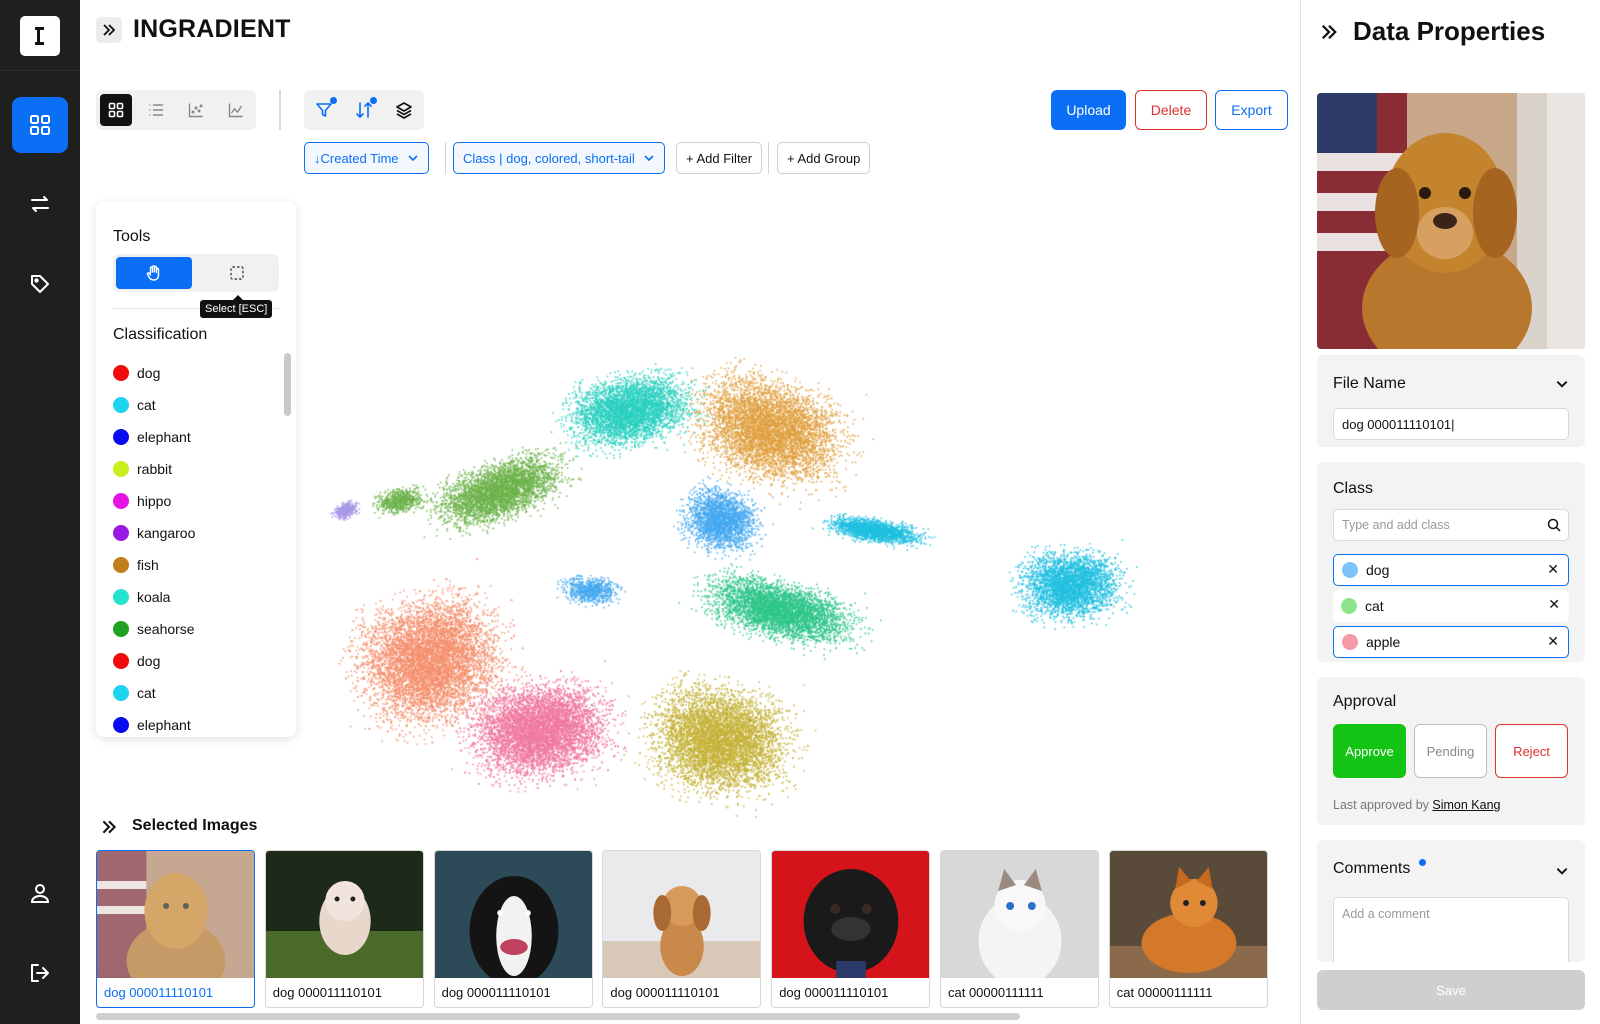 The image size is (1600, 1024). What do you see at coordinates (1531, 751) in the screenshot?
I see `reject-button: Reject` at bounding box center [1531, 751].